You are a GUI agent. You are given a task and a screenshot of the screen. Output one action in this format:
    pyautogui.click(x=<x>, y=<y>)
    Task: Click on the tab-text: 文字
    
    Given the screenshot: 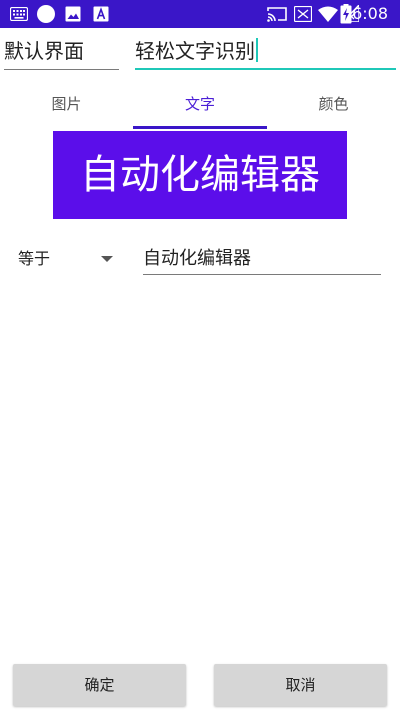 What is the action you would take?
    pyautogui.click(x=200, y=108)
    